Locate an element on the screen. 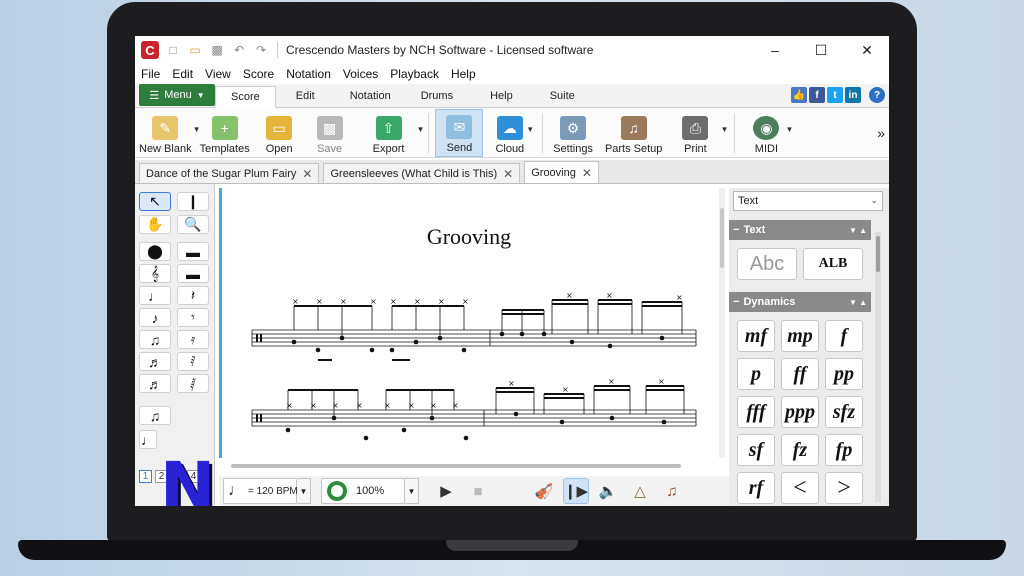 The image size is (1024, 576). instruments-icon: 🎻 is located at coordinates (544, 491).